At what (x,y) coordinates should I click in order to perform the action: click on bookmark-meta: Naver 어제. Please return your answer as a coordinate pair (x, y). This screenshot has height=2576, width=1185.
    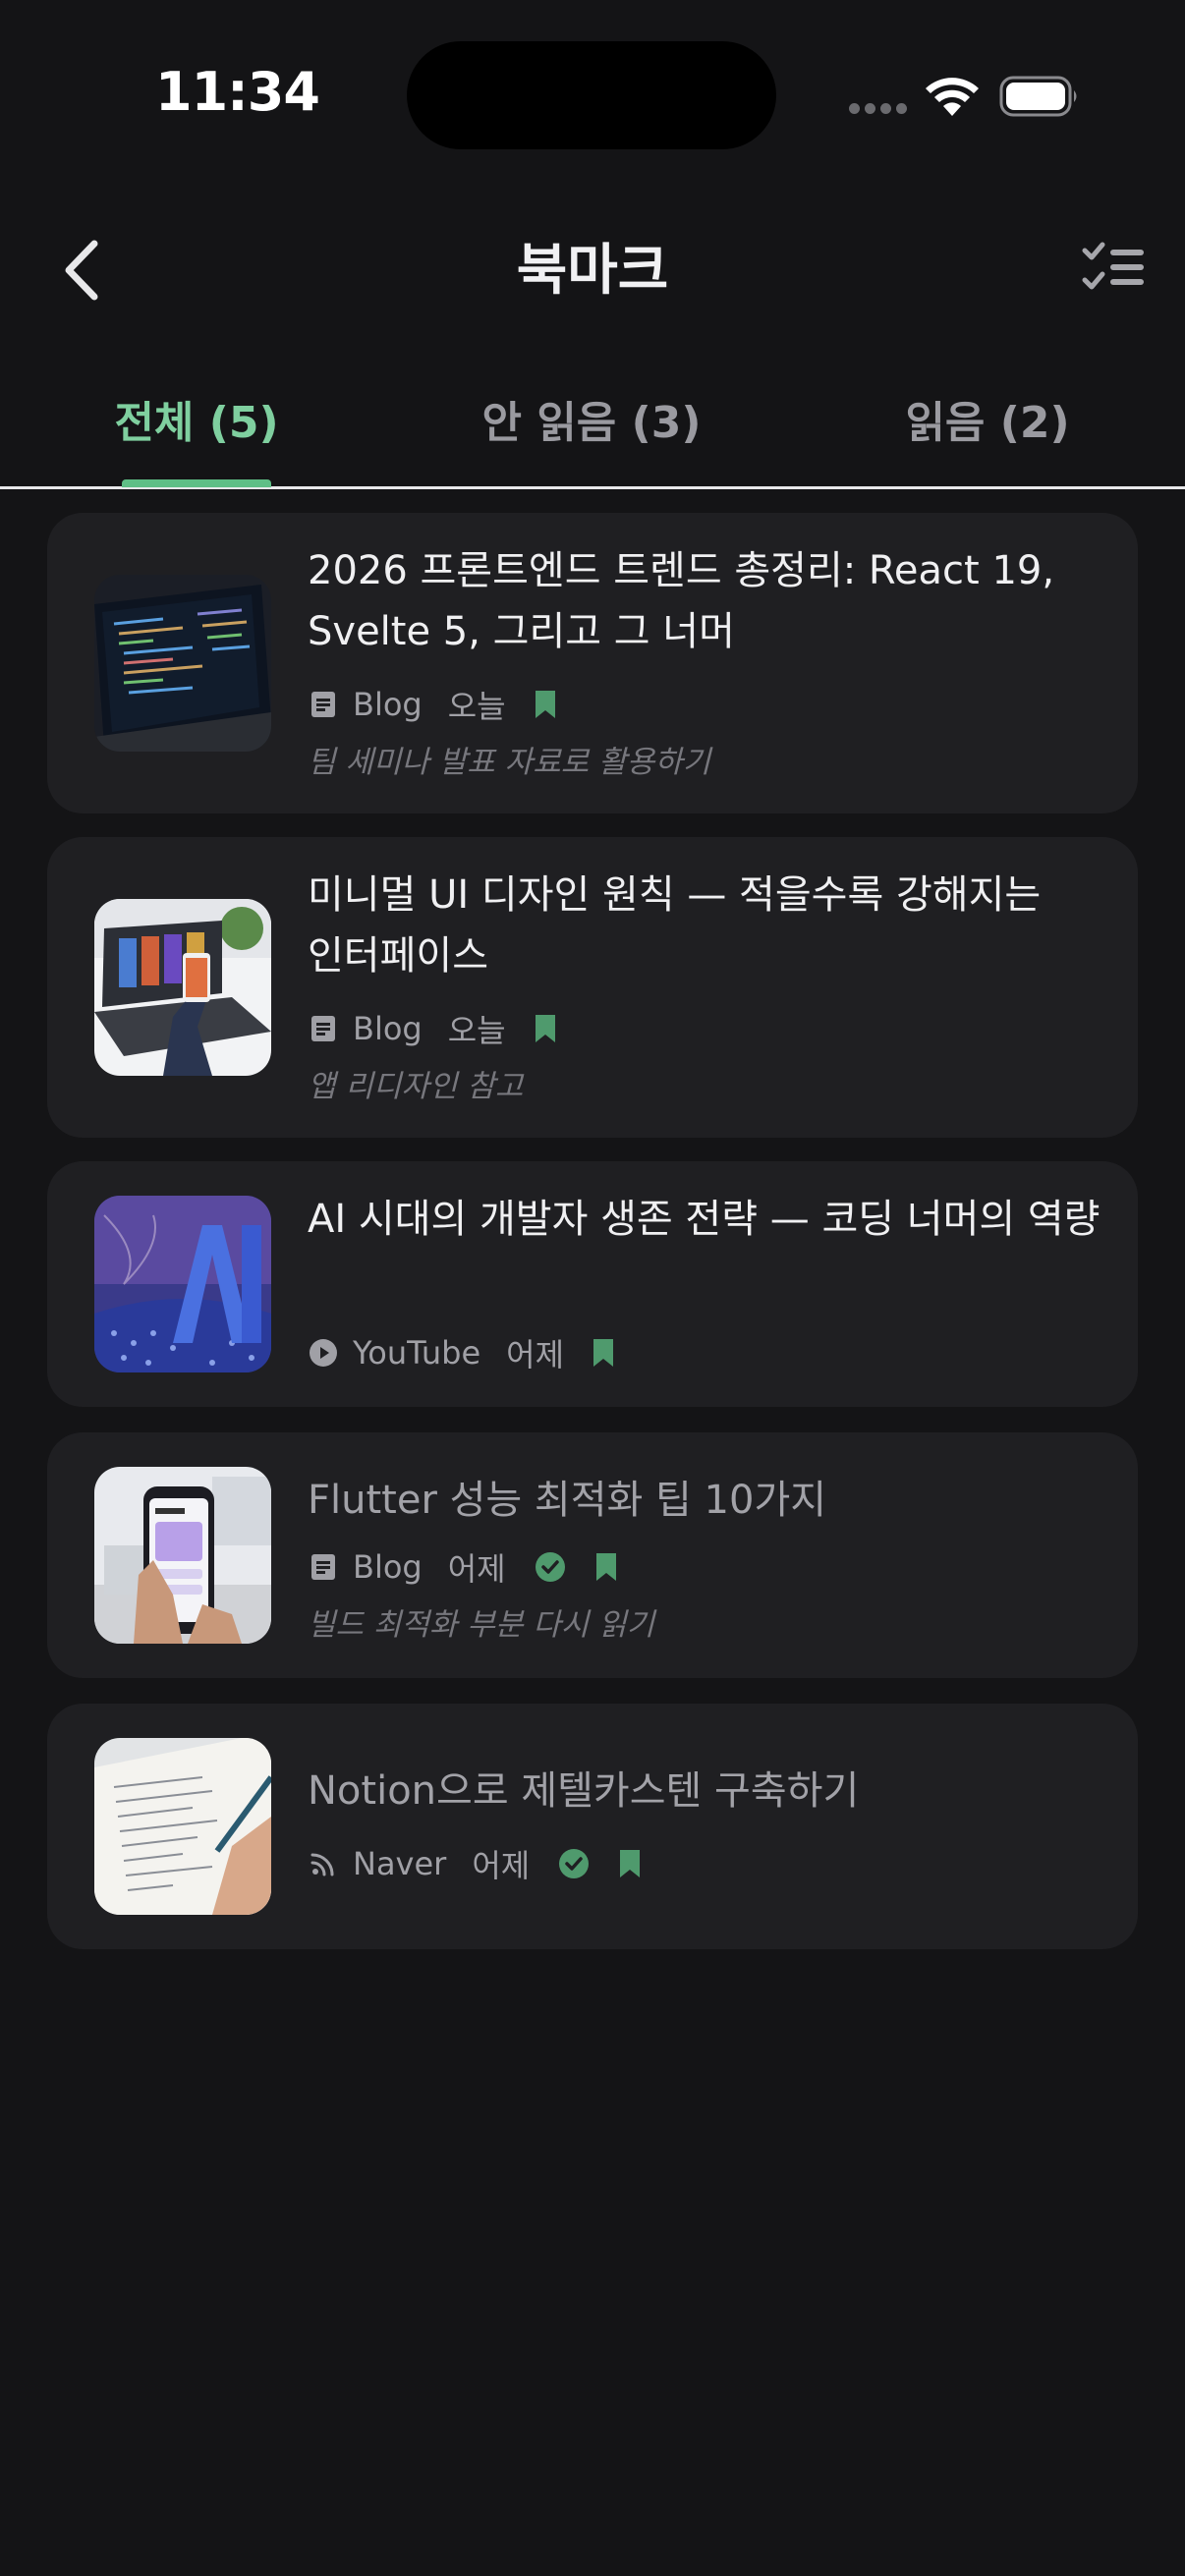
    Looking at the image, I should click on (475, 1863).